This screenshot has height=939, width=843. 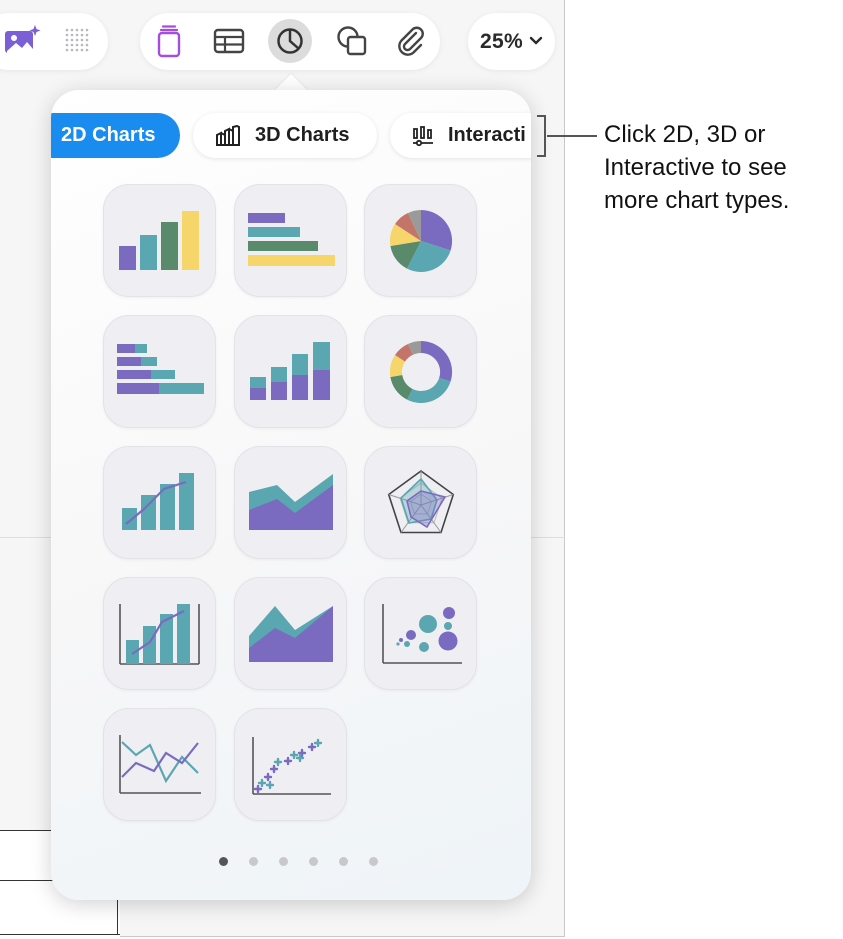 I want to click on chart-icon, so click(x=290, y=41).